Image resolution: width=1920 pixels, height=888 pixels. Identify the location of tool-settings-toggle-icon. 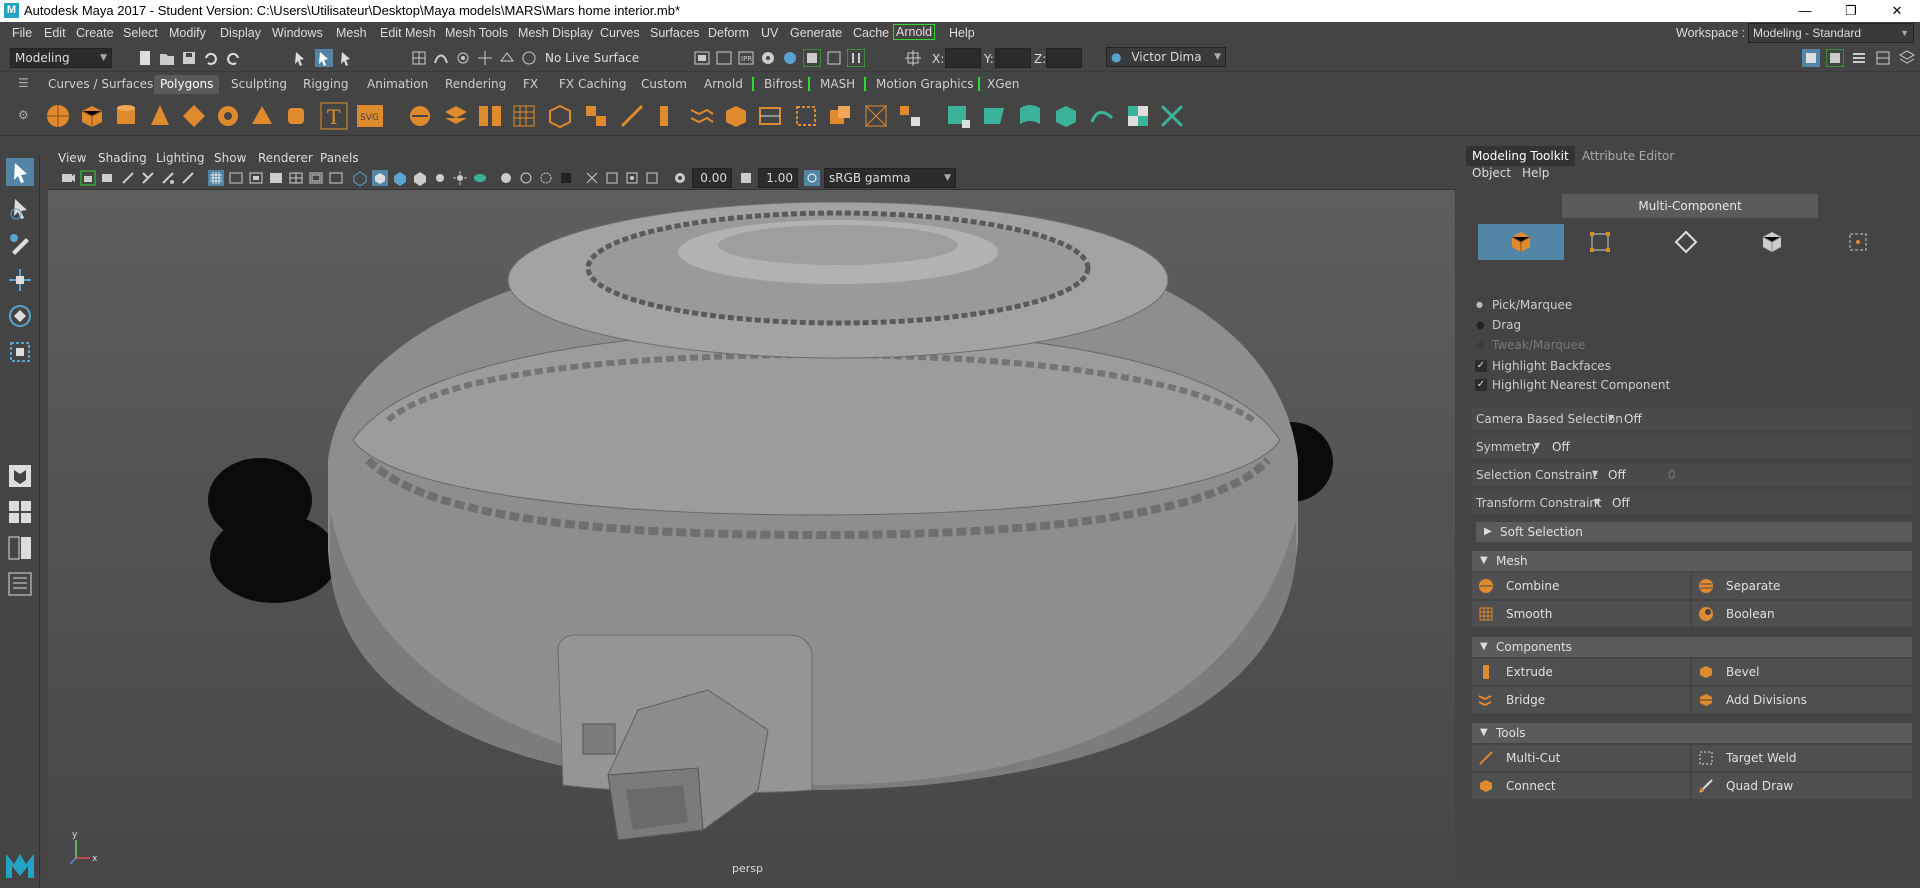
(1859, 58).